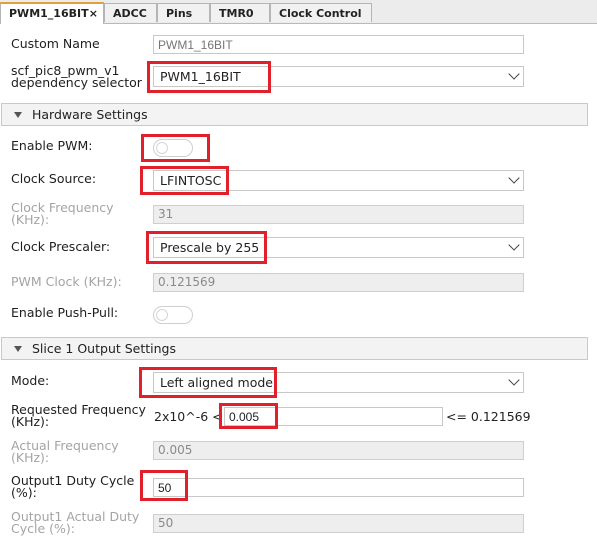 This screenshot has height=536, width=597. Describe the element at coordinates (61, 246) in the screenshot. I see `clock-prescaler-label: Clock Prescaler:` at that location.